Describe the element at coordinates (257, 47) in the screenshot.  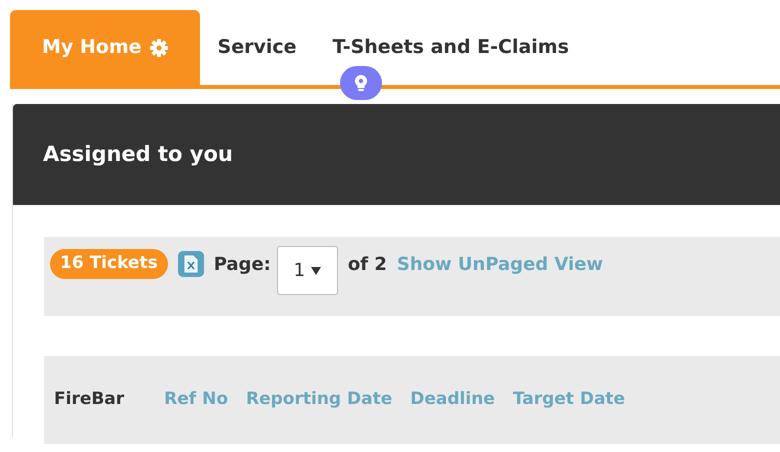
I see `nav-tab: Service` at that location.